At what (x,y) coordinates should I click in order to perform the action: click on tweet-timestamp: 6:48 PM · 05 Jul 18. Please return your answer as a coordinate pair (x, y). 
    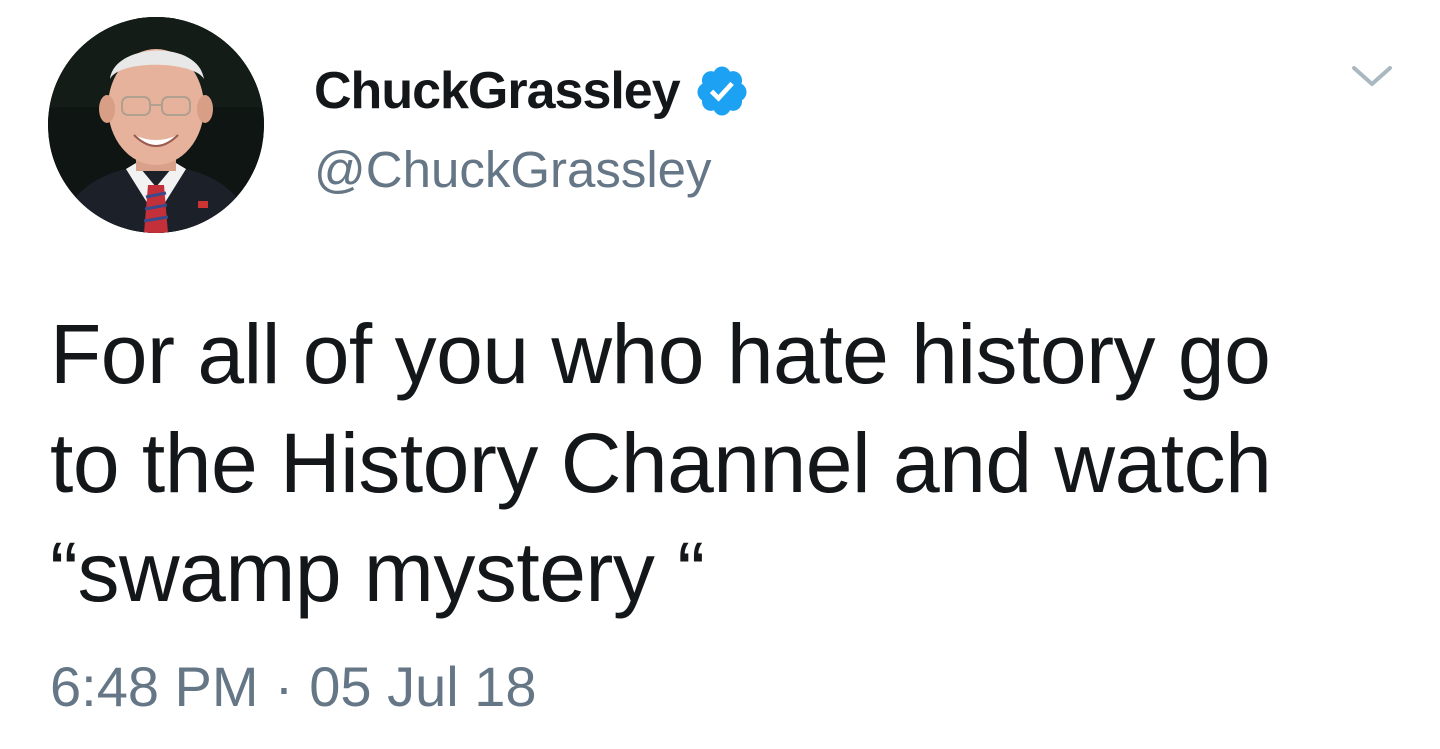
    Looking at the image, I should click on (293, 686).